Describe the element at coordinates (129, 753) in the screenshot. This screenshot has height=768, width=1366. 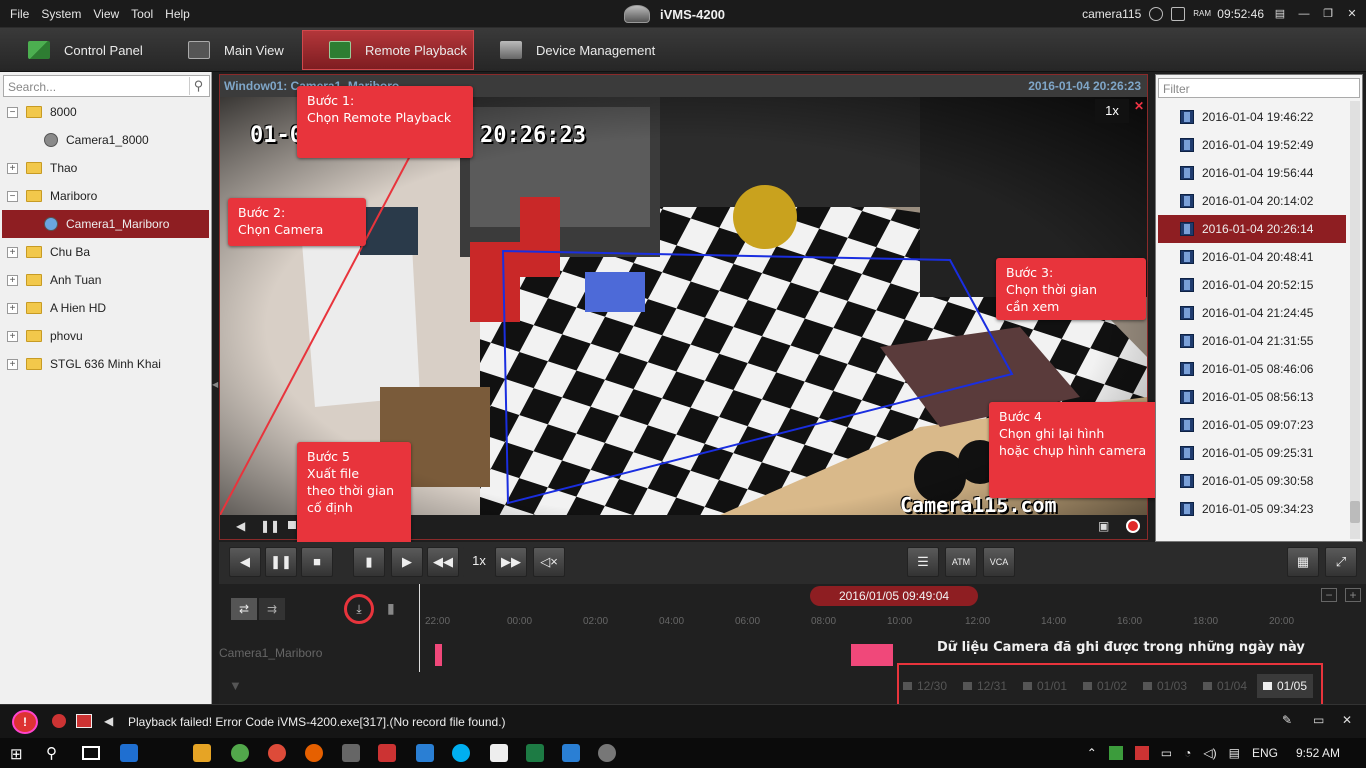
I see `edge-icon` at that location.